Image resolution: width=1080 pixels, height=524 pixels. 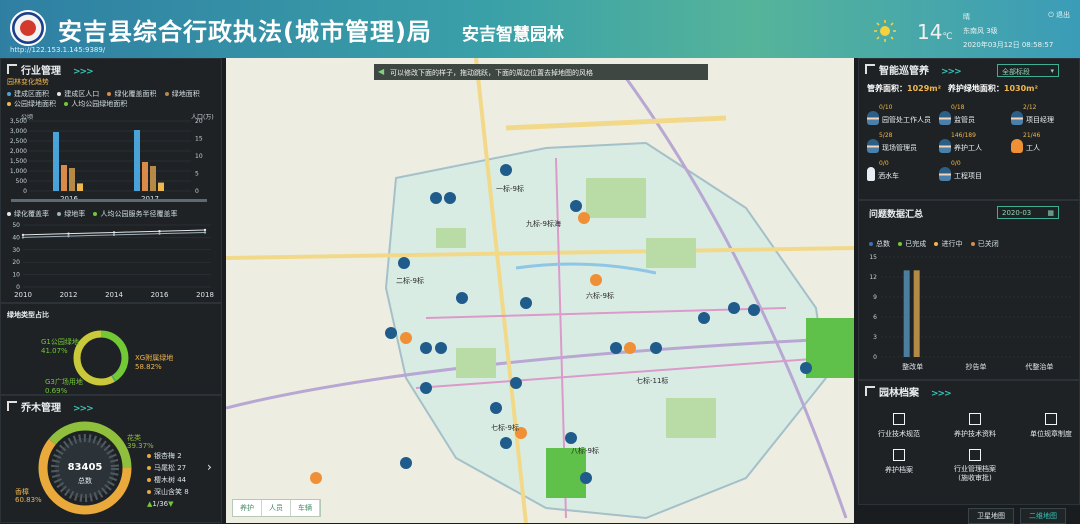 What do you see at coordinates (18, 151) in the screenshot?
I see `y-tick-label: 2,000` at bounding box center [18, 151].